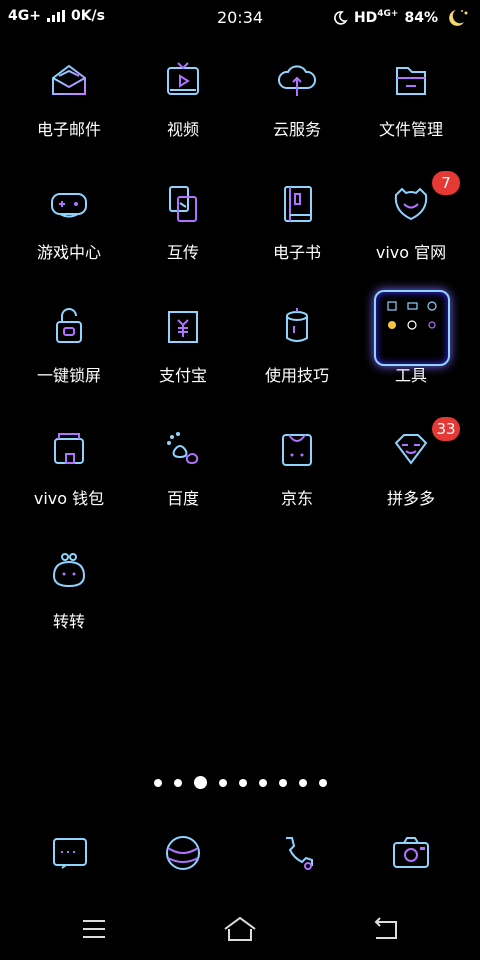 The height and width of the screenshot is (960, 480). Describe the element at coordinates (70, 853) in the screenshot. I see `messages-icon` at that location.